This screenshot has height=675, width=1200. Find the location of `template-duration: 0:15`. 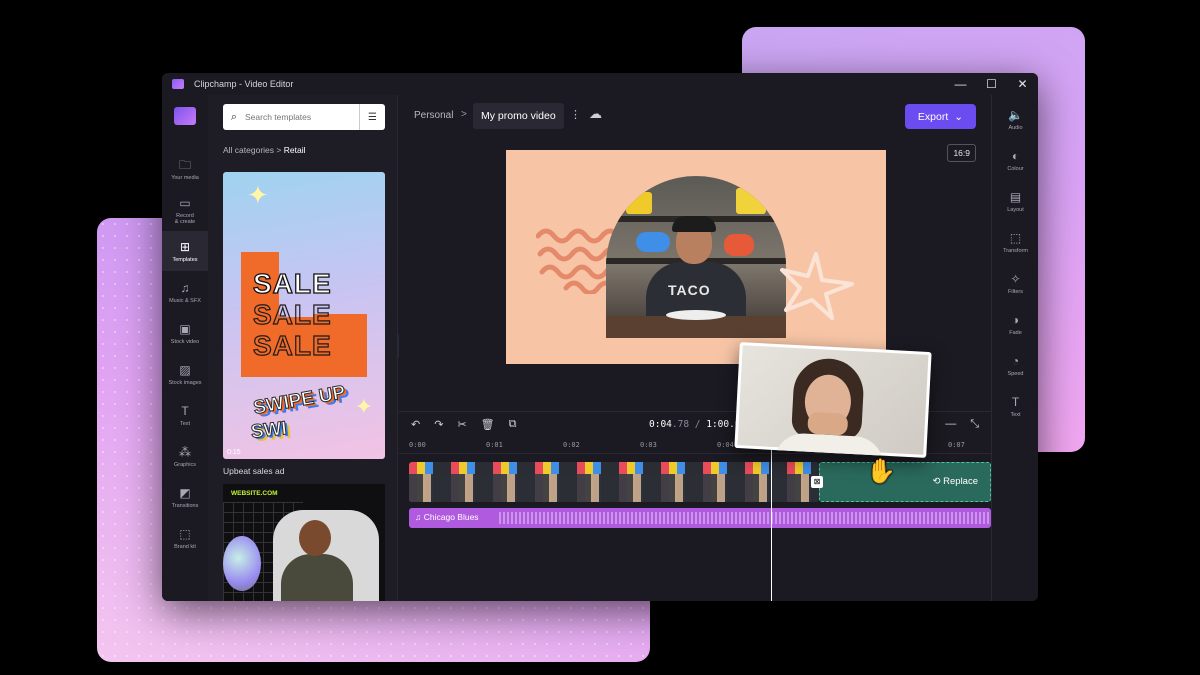

template-duration: 0:15 is located at coordinates (234, 452).